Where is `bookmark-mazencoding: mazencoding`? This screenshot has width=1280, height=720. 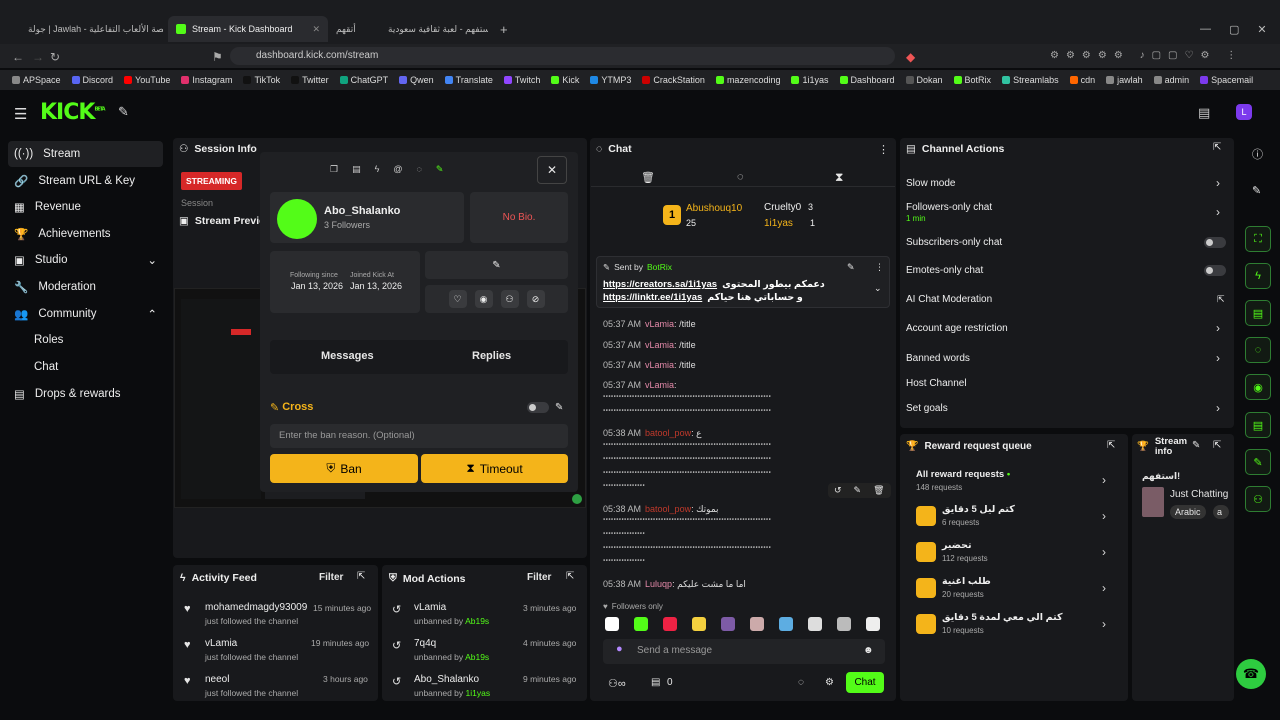 bookmark-mazencoding: mazencoding is located at coordinates (747, 80).